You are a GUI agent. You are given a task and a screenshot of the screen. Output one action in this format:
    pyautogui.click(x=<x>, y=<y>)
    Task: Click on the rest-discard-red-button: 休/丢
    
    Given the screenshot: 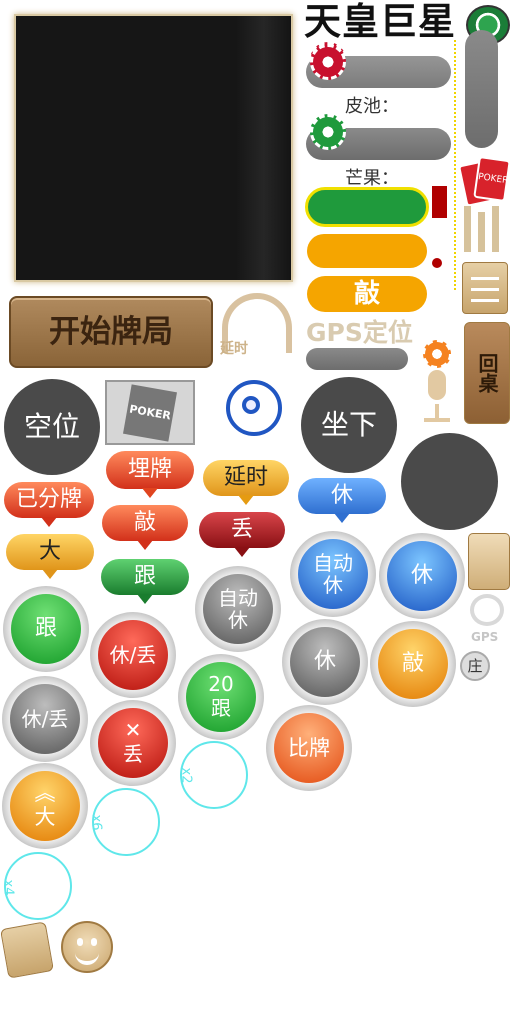 What is the action you would take?
    pyautogui.click(x=133, y=655)
    